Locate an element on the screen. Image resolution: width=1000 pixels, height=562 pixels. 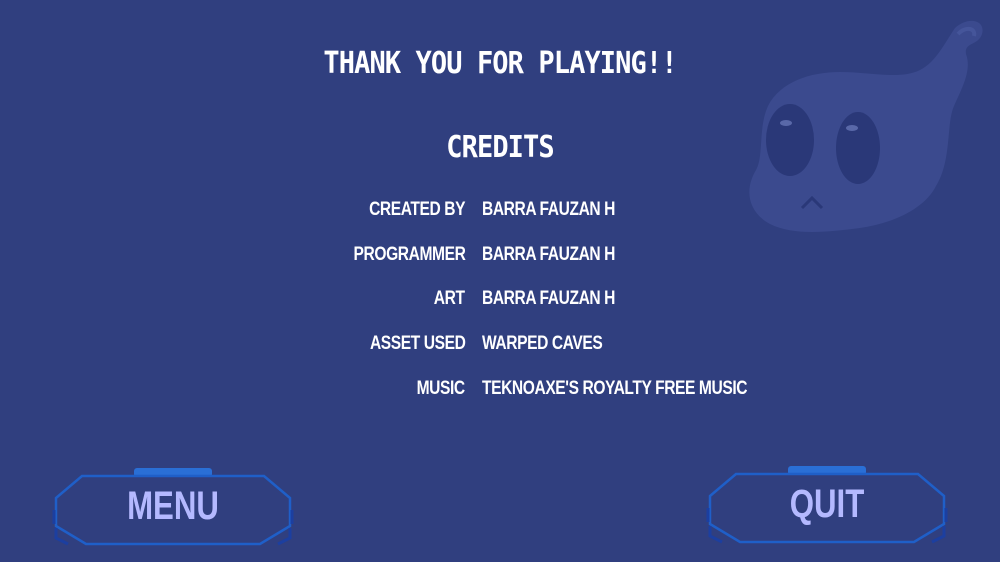
credit-value: TEKNOAXE'S ROYALTY FREE MUSIC is located at coordinates (615, 388).